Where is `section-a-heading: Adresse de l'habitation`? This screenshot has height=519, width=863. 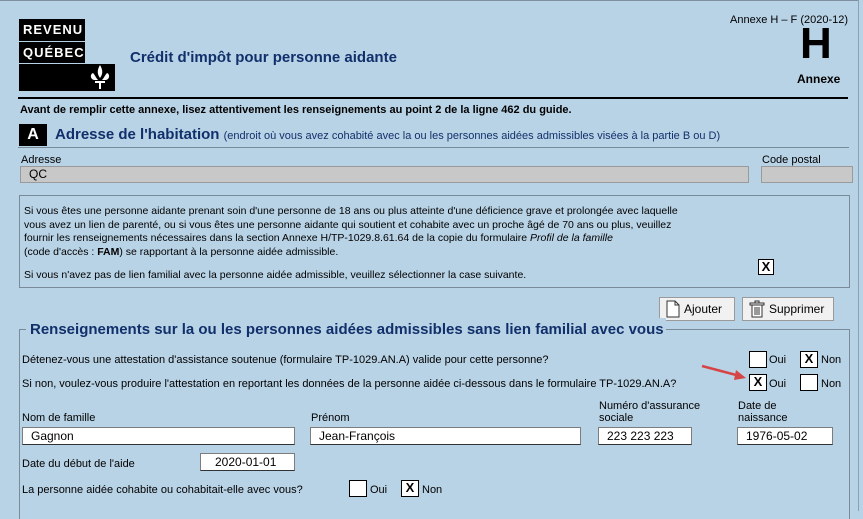 section-a-heading: Adresse de l'habitation is located at coordinates (137, 134).